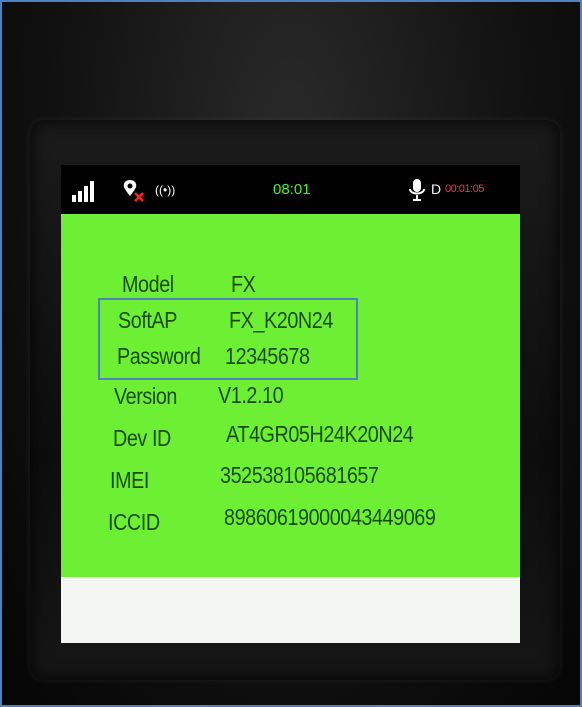  Describe the element at coordinates (83, 191) in the screenshot. I see `signal-bars-icon` at that location.